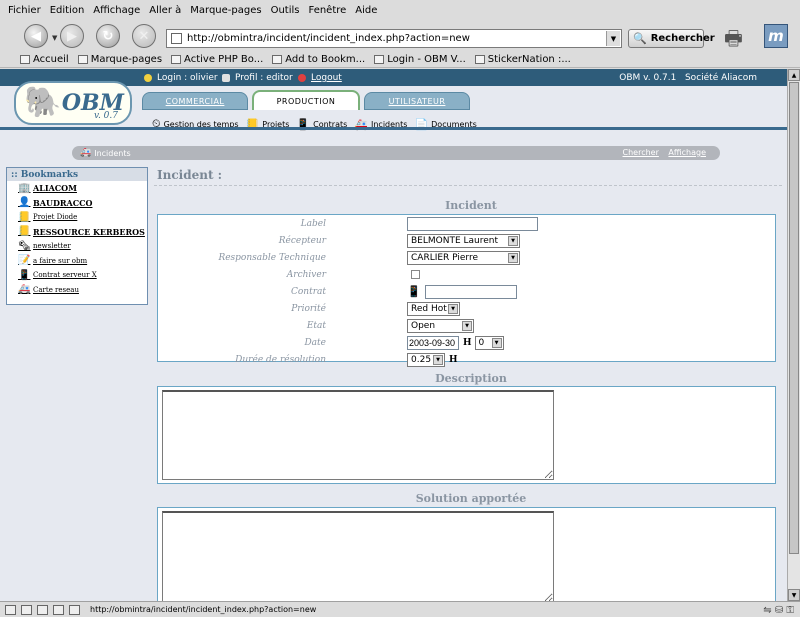 This screenshot has height=617, width=800. I want to click on logout-link: Logout, so click(320, 78).